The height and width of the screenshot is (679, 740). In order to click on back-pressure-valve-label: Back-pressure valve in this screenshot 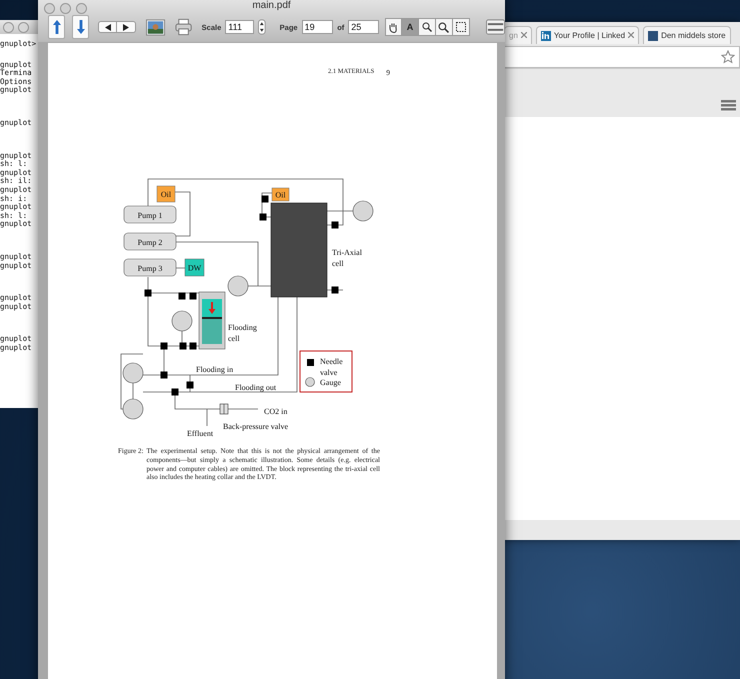, I will do `click(255, 426)`.